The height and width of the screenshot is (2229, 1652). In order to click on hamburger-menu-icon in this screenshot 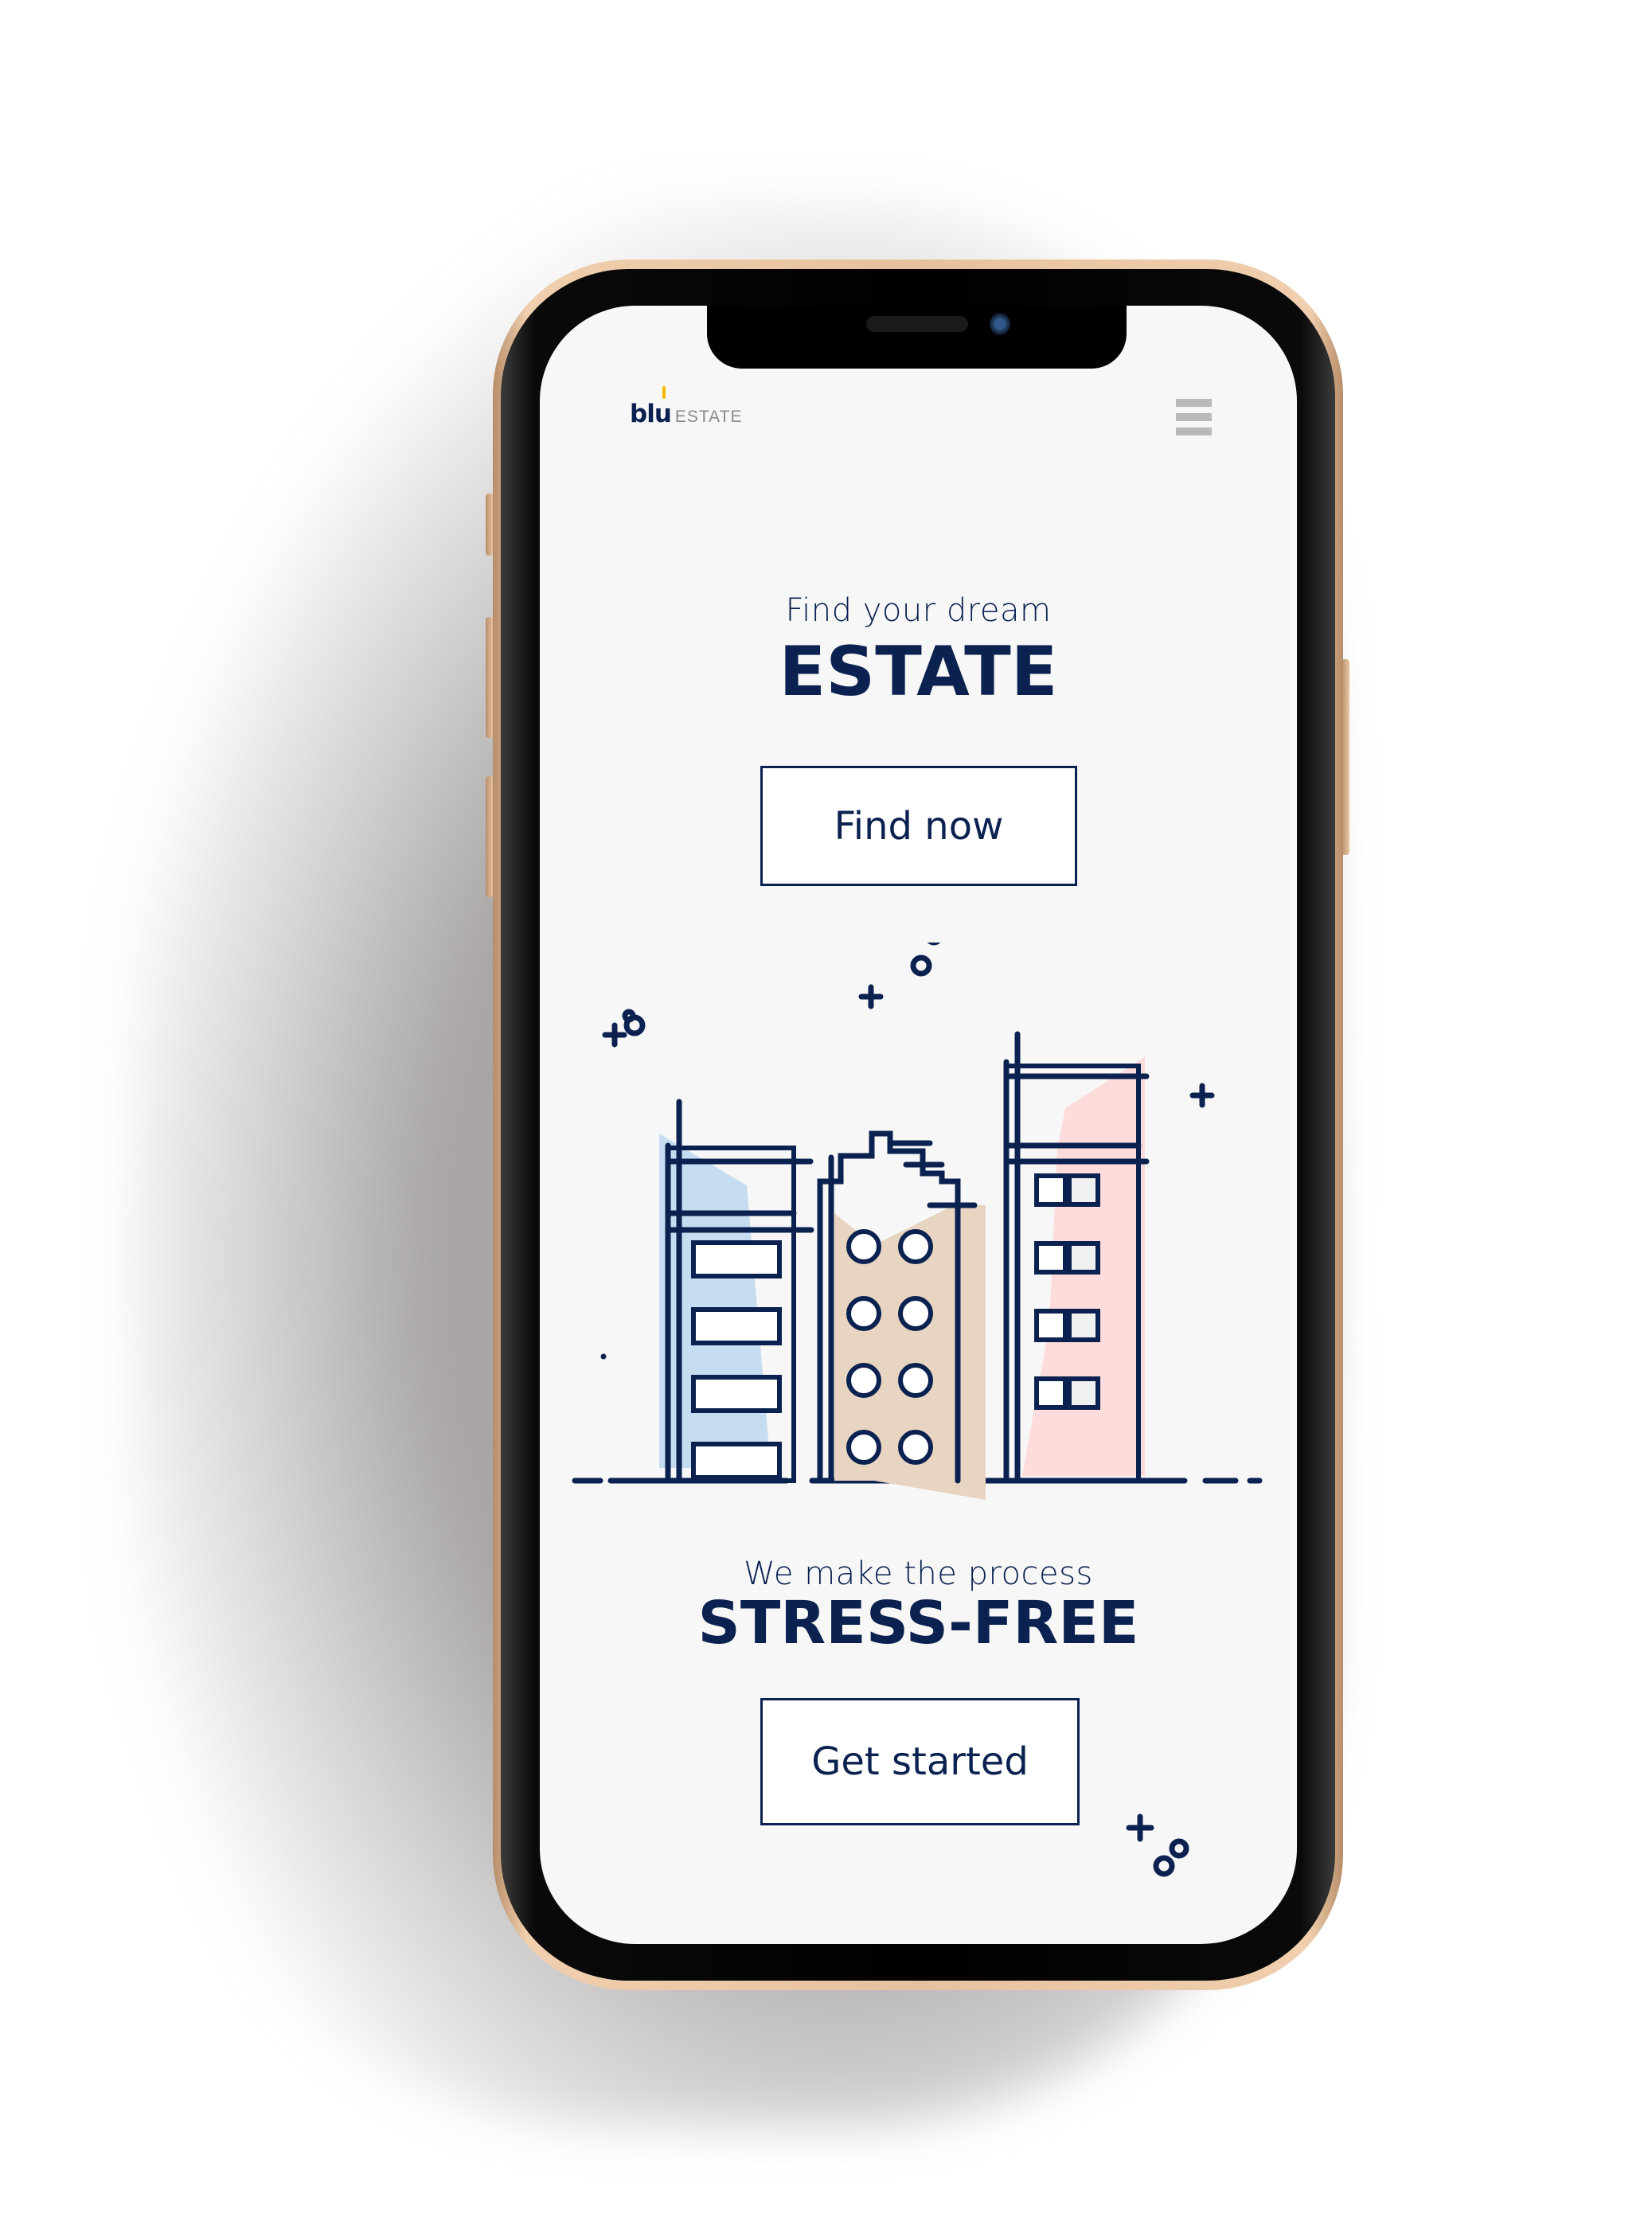, I will do `click(1194, 419)`.